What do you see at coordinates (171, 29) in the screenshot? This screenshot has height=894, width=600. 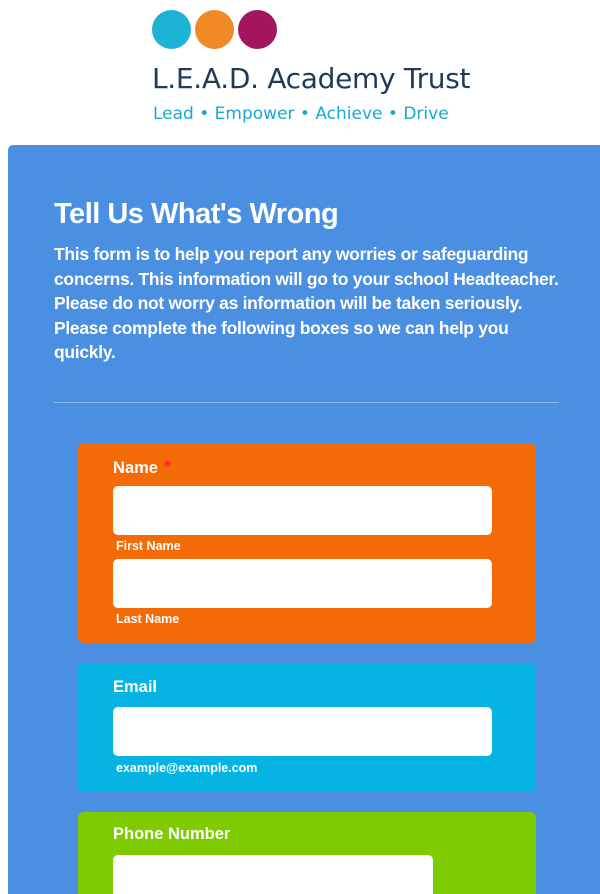 I see `logo-dot-blue` at bounding box center [171, 29].